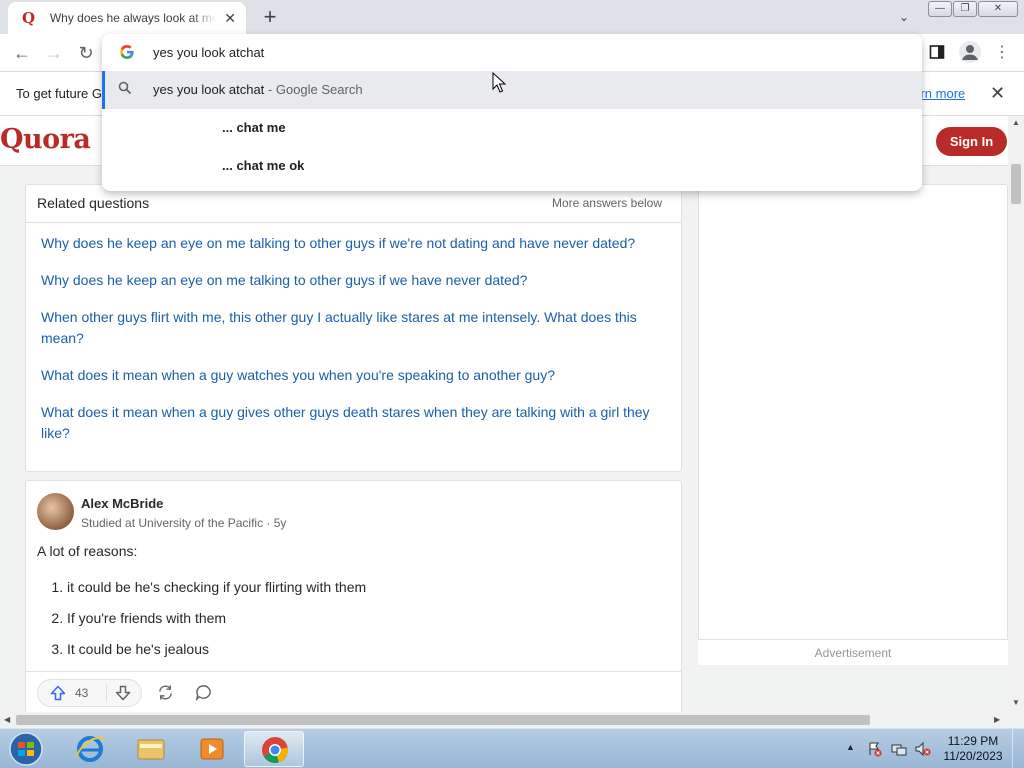 The image size is (1024, 768). What do you see at coordinates (29, 18) in the screenshot?
I see `quora-favicon-icon: Q` at bounding box center [29, 18].